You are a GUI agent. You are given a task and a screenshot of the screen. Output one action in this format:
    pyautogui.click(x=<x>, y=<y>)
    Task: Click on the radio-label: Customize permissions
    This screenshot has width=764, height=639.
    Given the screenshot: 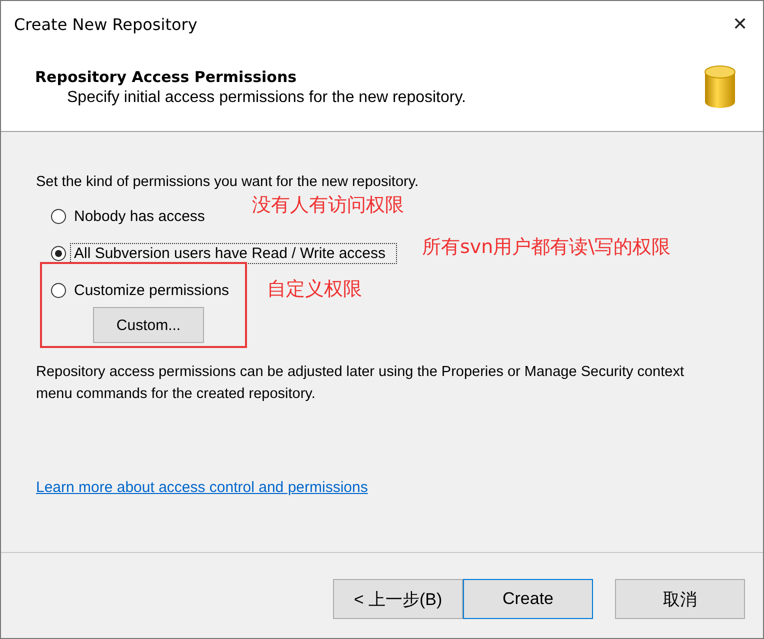 What is the action you would take?
    pyautogui.click(x=152, y=290)
    